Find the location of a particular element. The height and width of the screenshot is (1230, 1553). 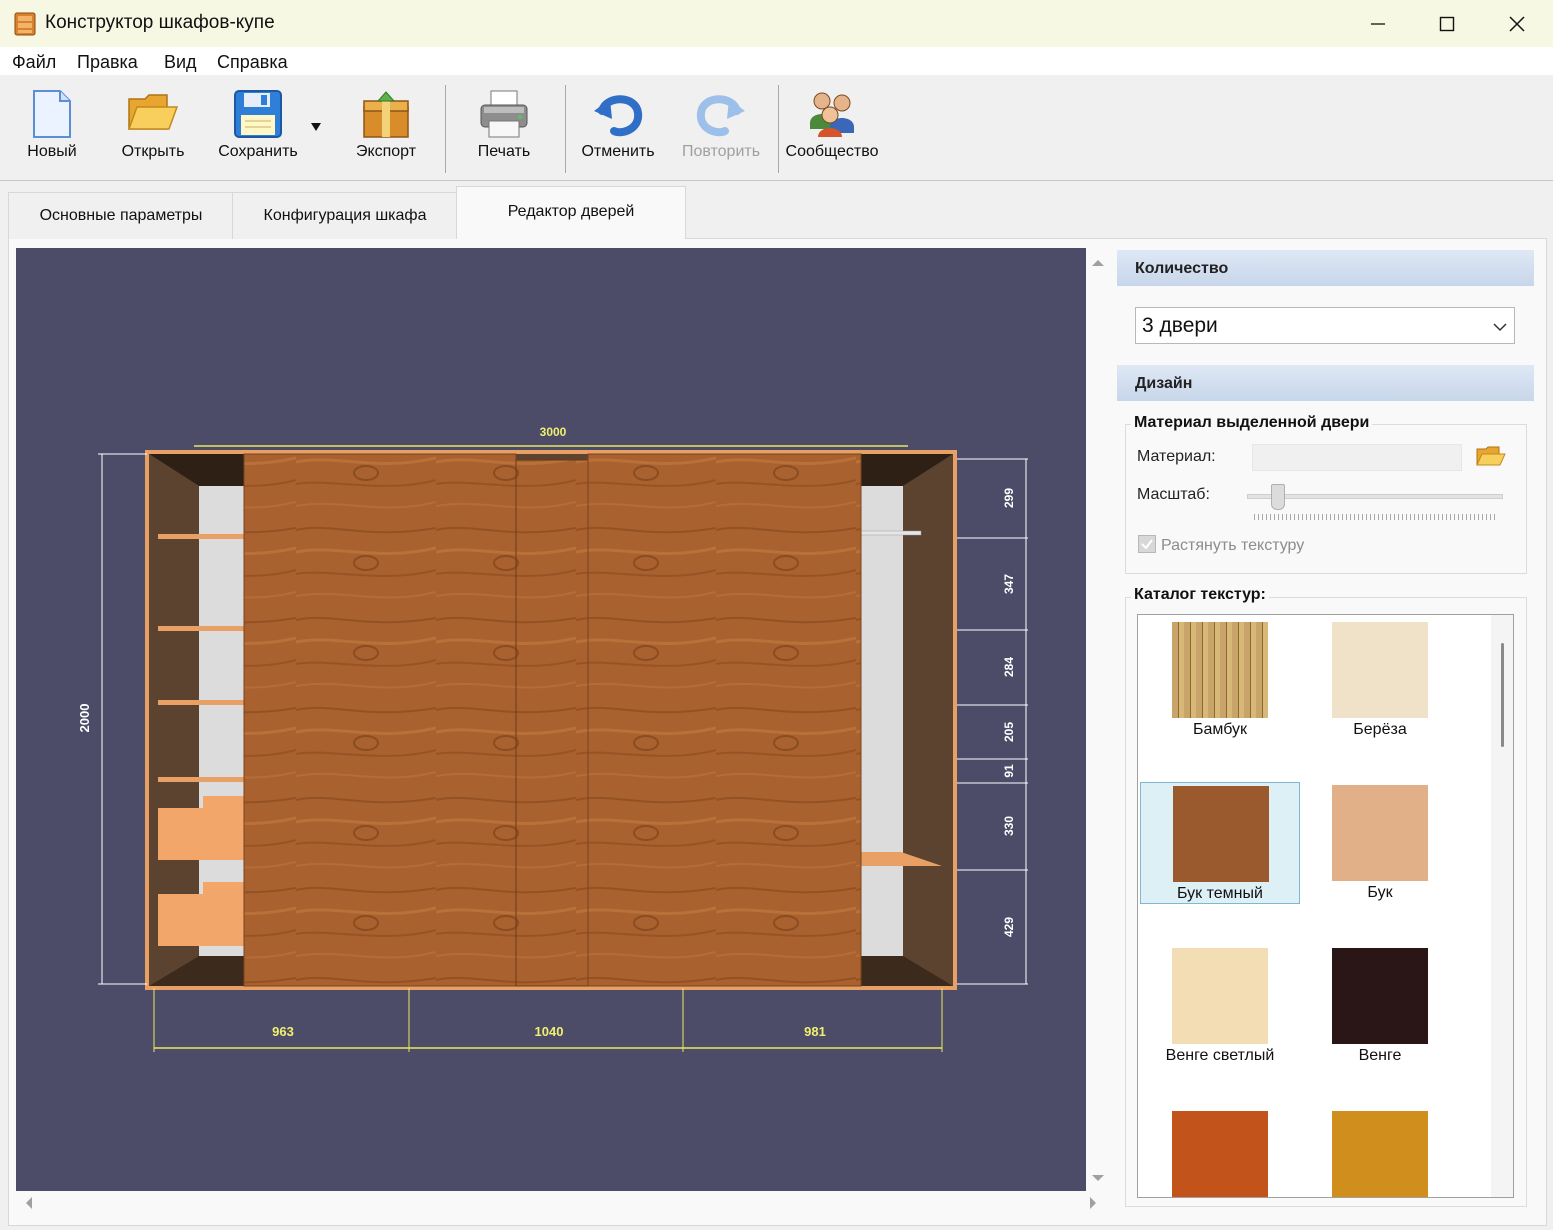

maximize-button is located at coordinates (1447, 23).